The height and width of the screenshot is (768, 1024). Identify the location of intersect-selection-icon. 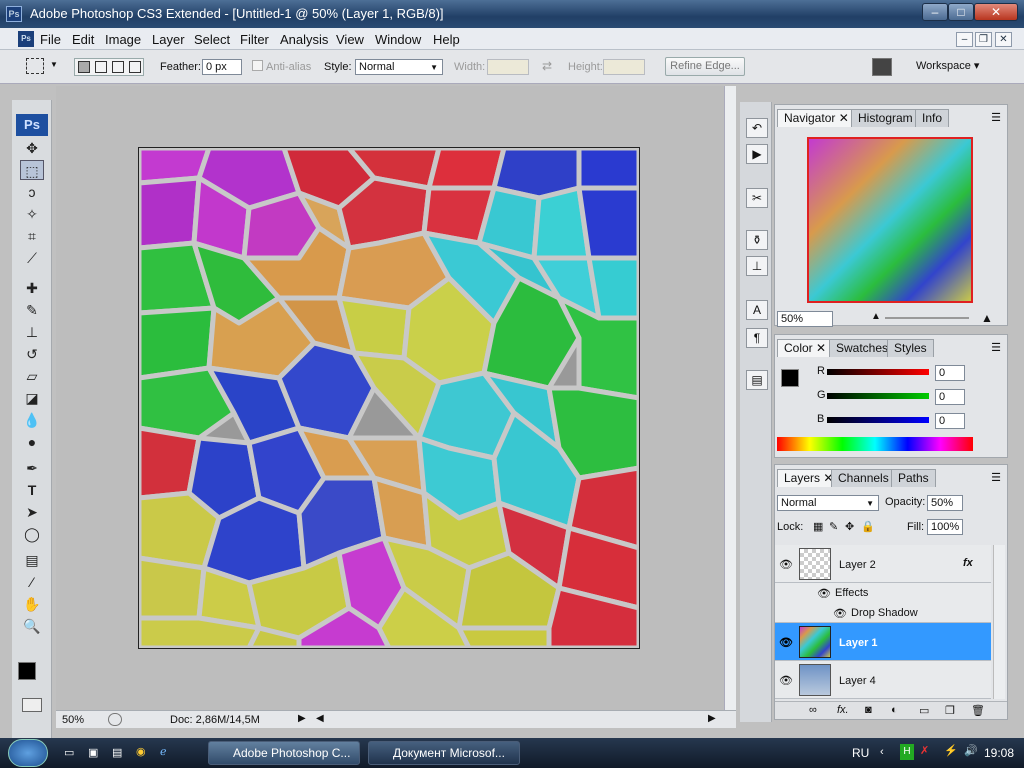
(135, 67).